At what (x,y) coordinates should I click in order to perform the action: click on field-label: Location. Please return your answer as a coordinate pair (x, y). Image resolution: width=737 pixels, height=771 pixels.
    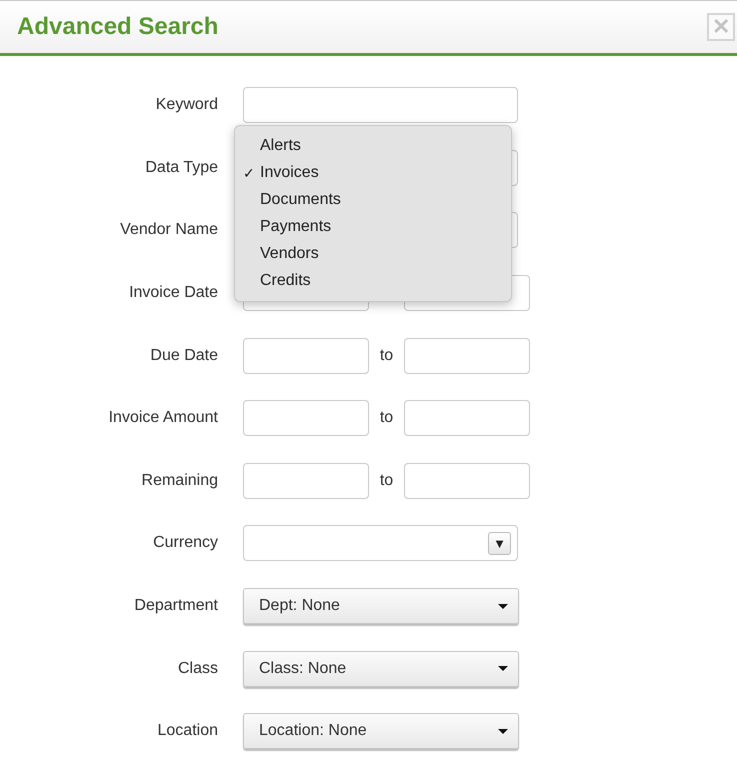
    Looking at the image, I should click on (187, 731).